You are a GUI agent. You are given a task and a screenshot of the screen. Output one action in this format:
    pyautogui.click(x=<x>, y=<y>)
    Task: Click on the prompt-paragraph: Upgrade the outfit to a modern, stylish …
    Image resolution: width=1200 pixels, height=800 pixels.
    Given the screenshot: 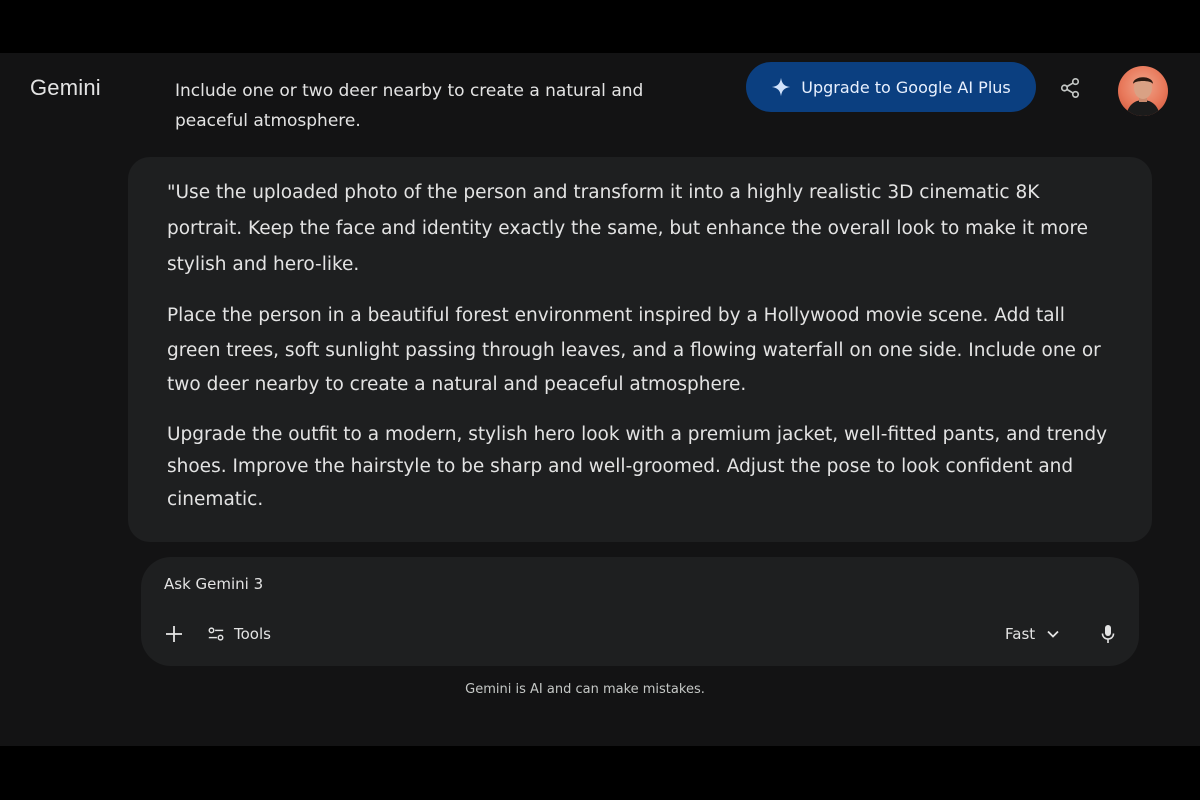 What is the action you would take?
    pyautogui.click(x=637, y=466)
    